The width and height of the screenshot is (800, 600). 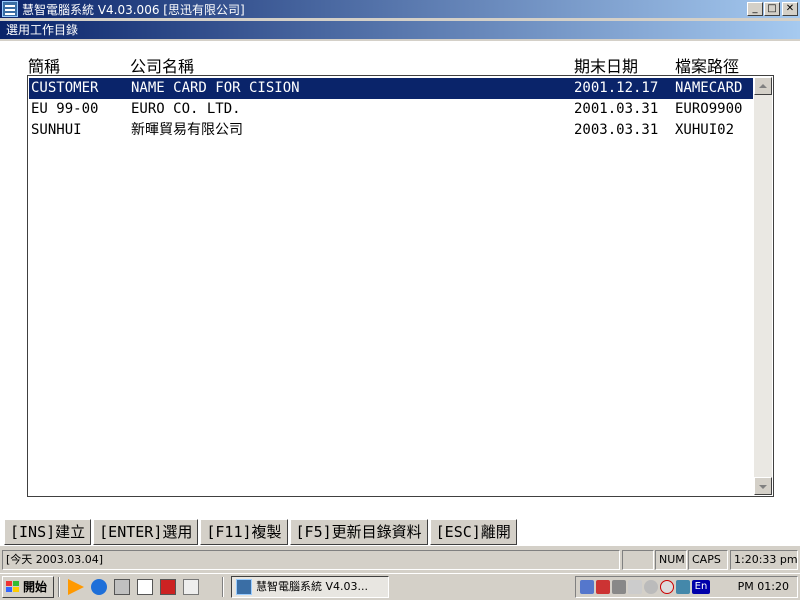 What do you see at coordinates (671, 560) in the screenshot?
I see `status-num: NUM` at bounding box center [671, 560].